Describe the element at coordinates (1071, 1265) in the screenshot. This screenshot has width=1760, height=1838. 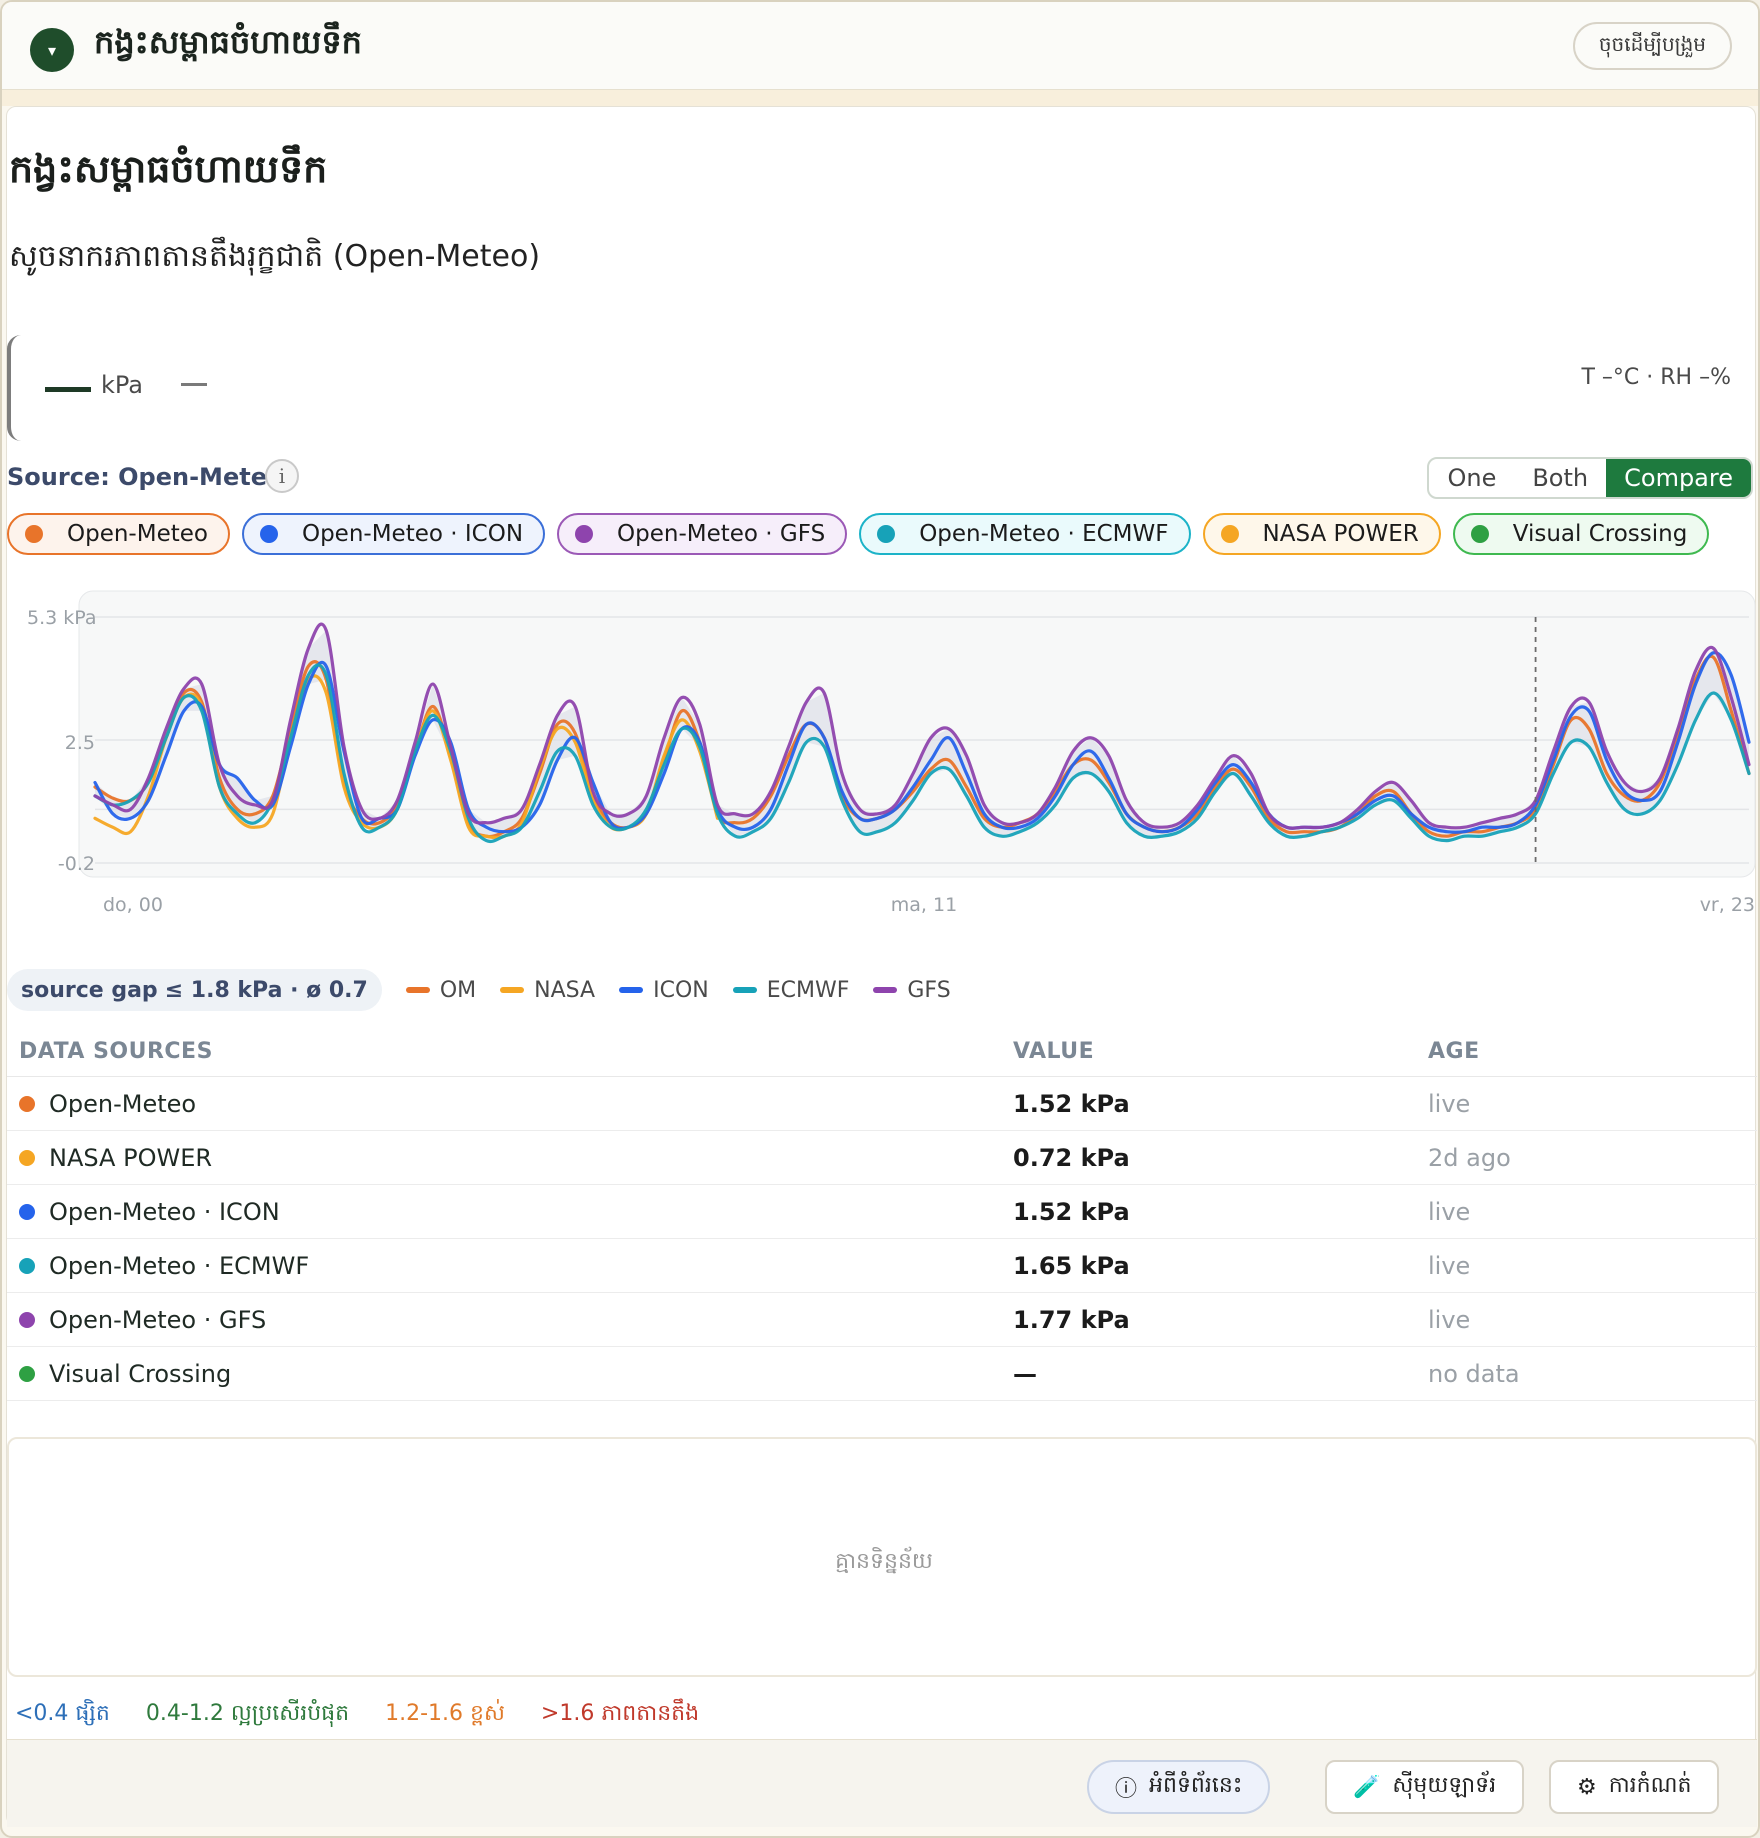
I see `value-cell: 1.65 kPa` at that location.